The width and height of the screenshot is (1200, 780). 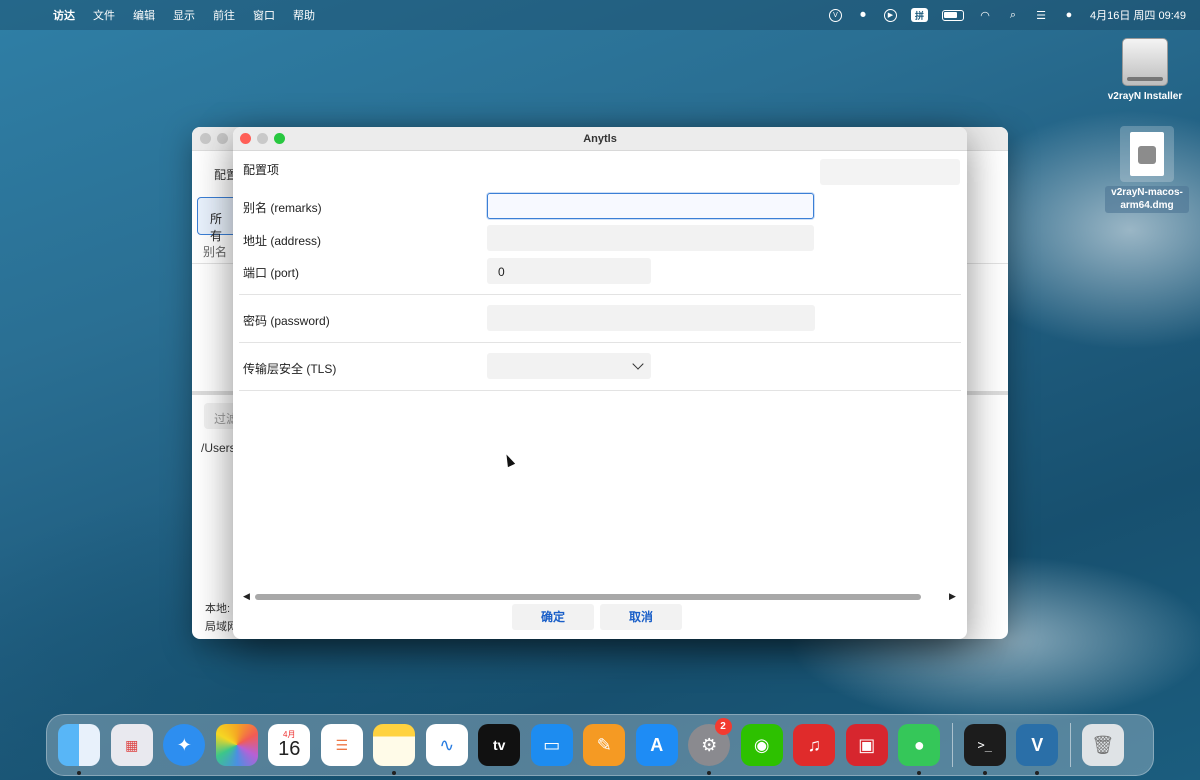 What do you see at coordinates (569, 271) in the screenshot?
I see `port-input: 0` at bounding box center [569, 271].